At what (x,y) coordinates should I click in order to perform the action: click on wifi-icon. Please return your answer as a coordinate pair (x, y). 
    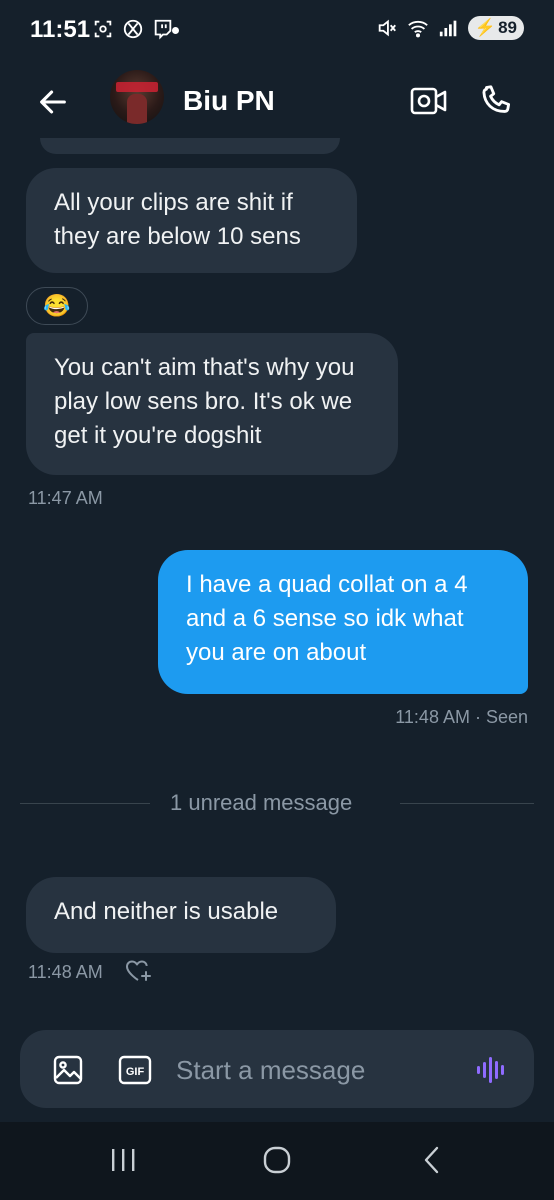
    Looking at the image, I should click on (418, 29).